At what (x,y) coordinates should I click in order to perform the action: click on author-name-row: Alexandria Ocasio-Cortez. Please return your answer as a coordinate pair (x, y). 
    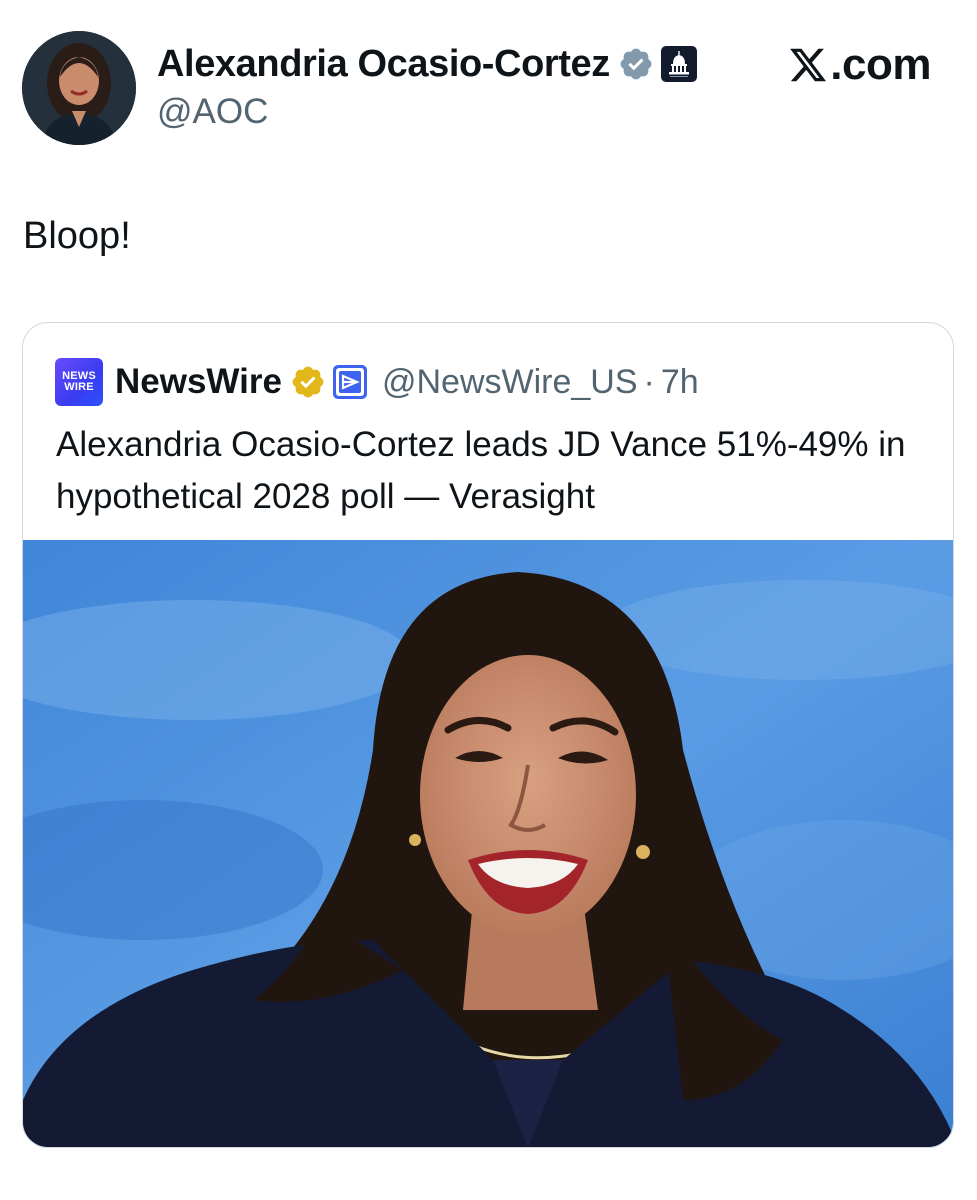
    Looking at the image, I should click on (427, 64).